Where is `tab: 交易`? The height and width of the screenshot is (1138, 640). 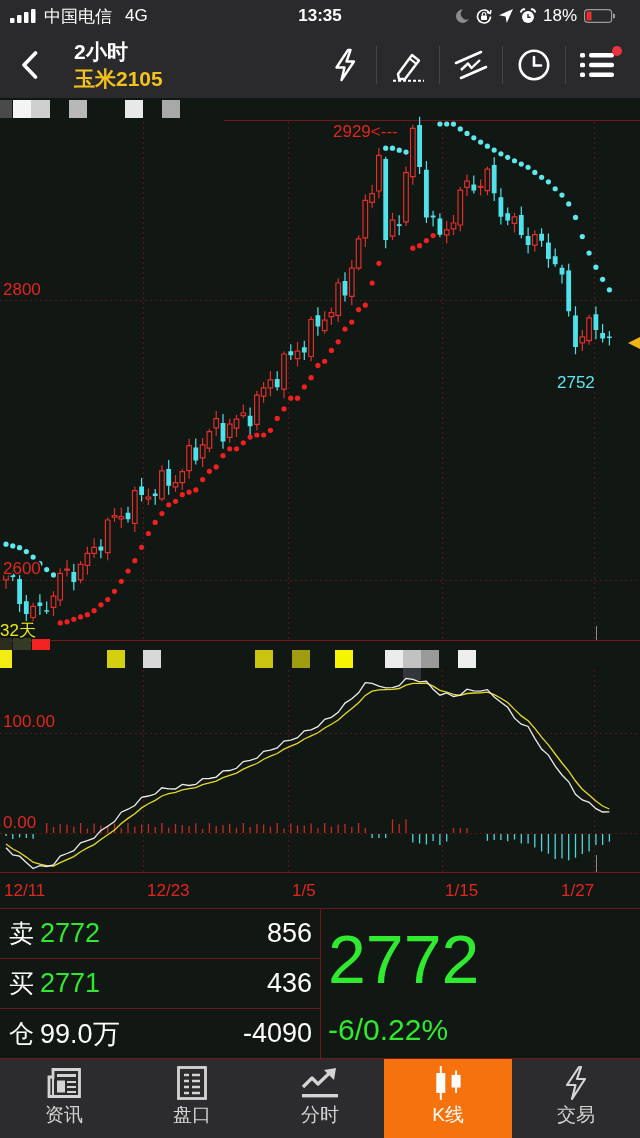
tab: 交易 is located at coordinates (576, 1098).